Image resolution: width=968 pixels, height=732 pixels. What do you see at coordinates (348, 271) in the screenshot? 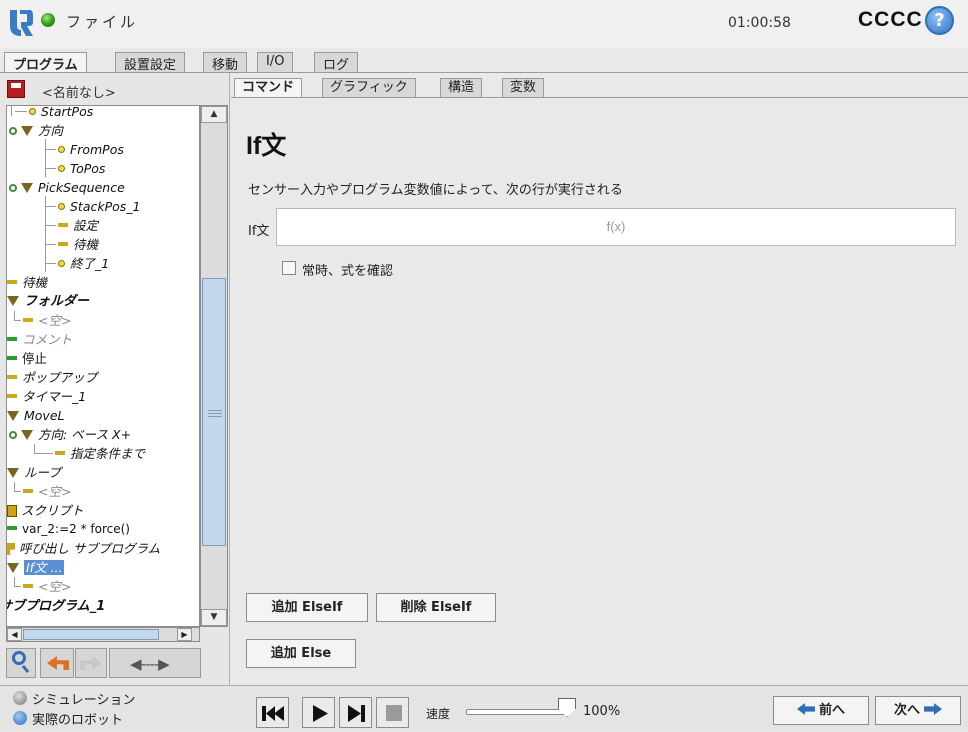
I see `checkbox-label: 常時、式を確認` at bounding box center [348, 271].